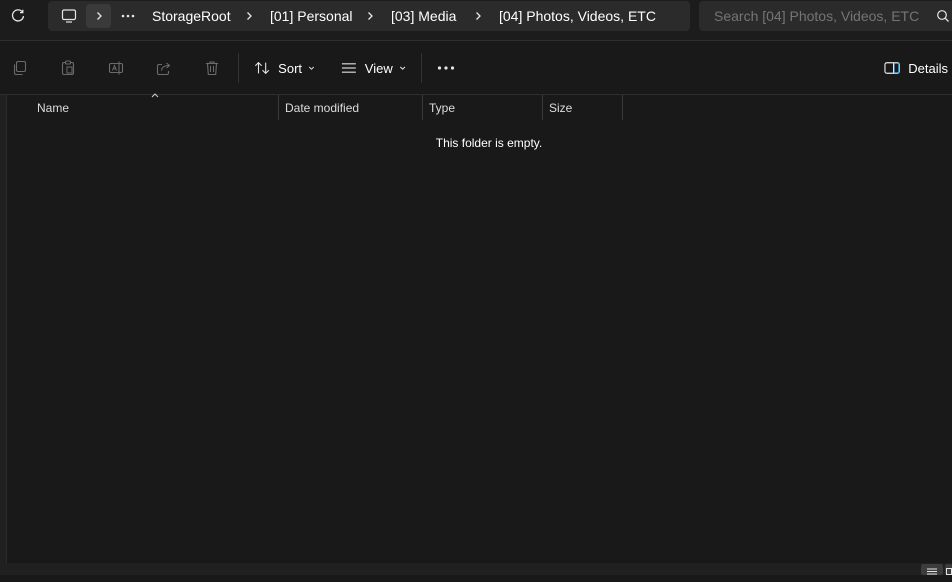 The height and width of the screenshot is (582, 952). What do you see at coordinates (561, 107) in the screenshot?
I see `column-size-label: Size` at bounding box center [561, 107].